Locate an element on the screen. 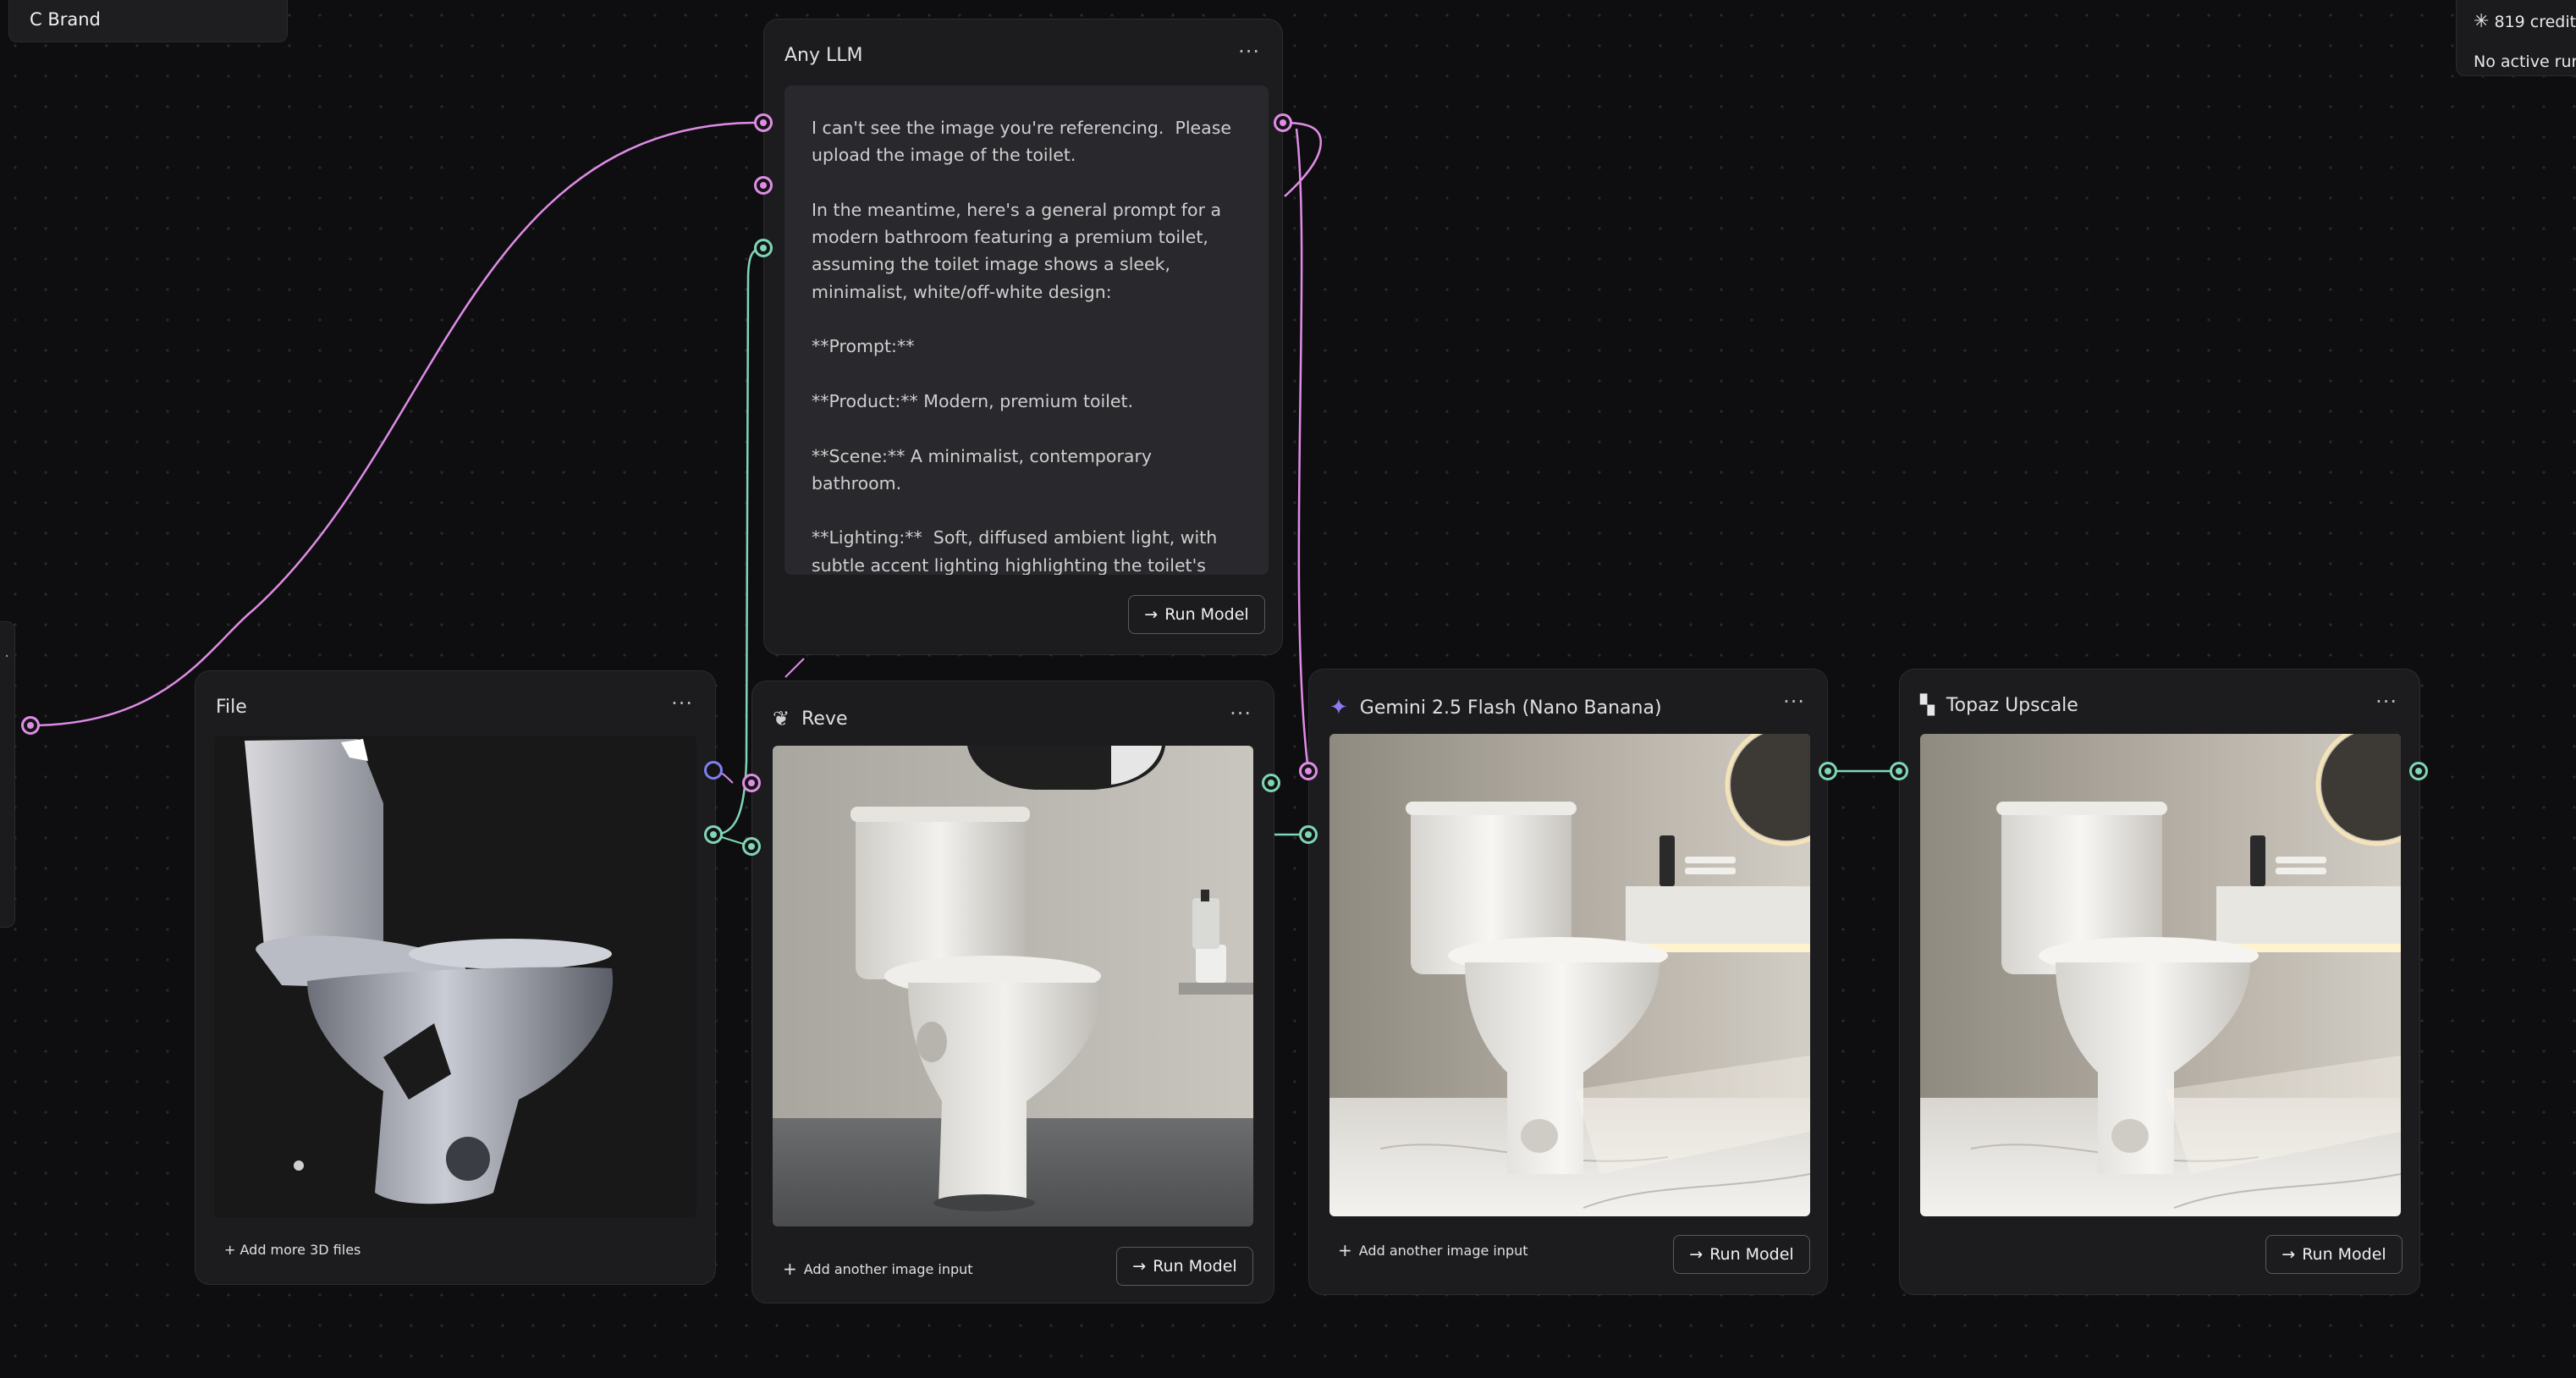 The height and width of the screenshot is (1378, 2576). upscaled-image is located at coordinates (2160, 975).